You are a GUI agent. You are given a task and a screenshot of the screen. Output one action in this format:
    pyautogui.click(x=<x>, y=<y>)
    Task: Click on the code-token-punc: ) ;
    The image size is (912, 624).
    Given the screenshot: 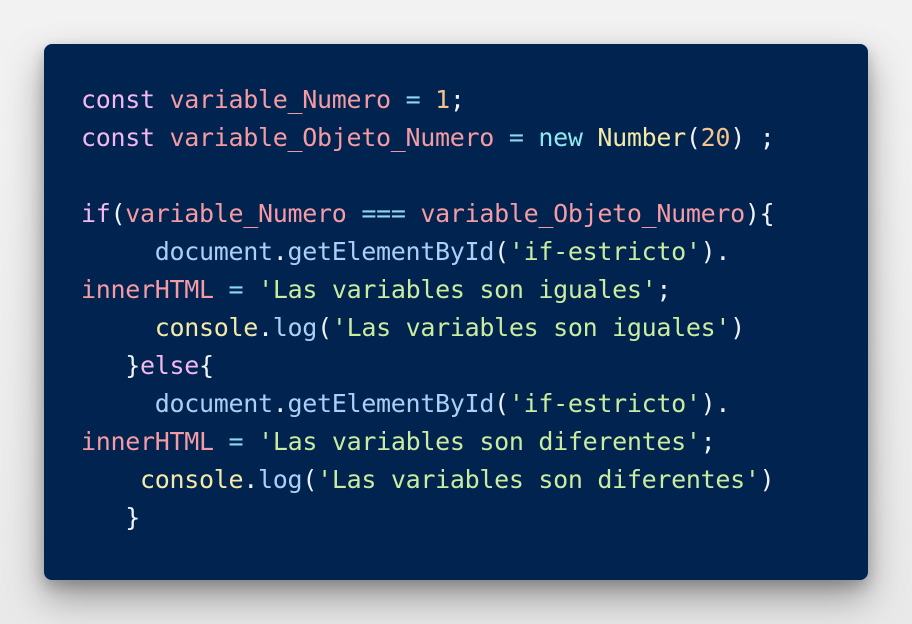 What is the action you would take?
    pyautogui.click(x=752, y=137)
    